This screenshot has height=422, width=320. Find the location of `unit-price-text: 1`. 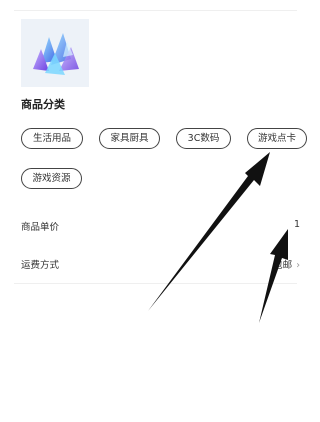

unit-price-text: 1 is located at coordinates (296, 224).